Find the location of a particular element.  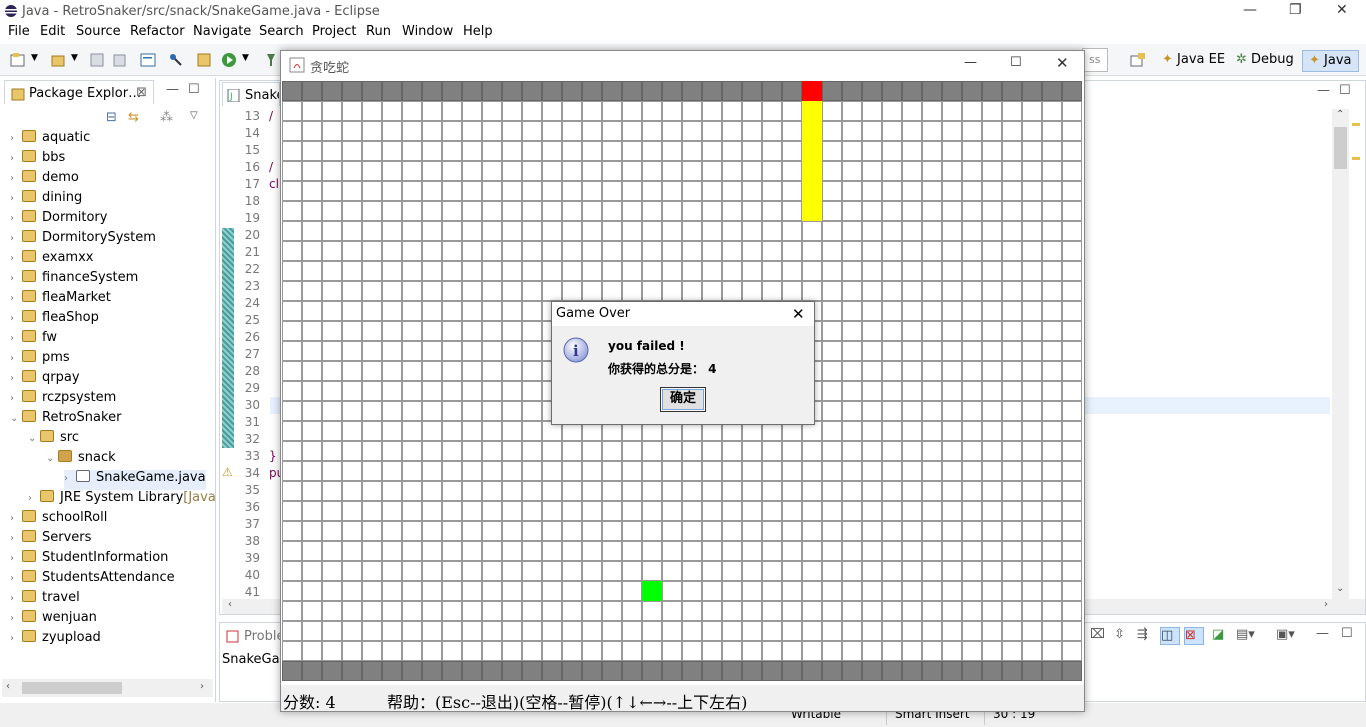

menu-source: Source is located at coordinates (98, 31).